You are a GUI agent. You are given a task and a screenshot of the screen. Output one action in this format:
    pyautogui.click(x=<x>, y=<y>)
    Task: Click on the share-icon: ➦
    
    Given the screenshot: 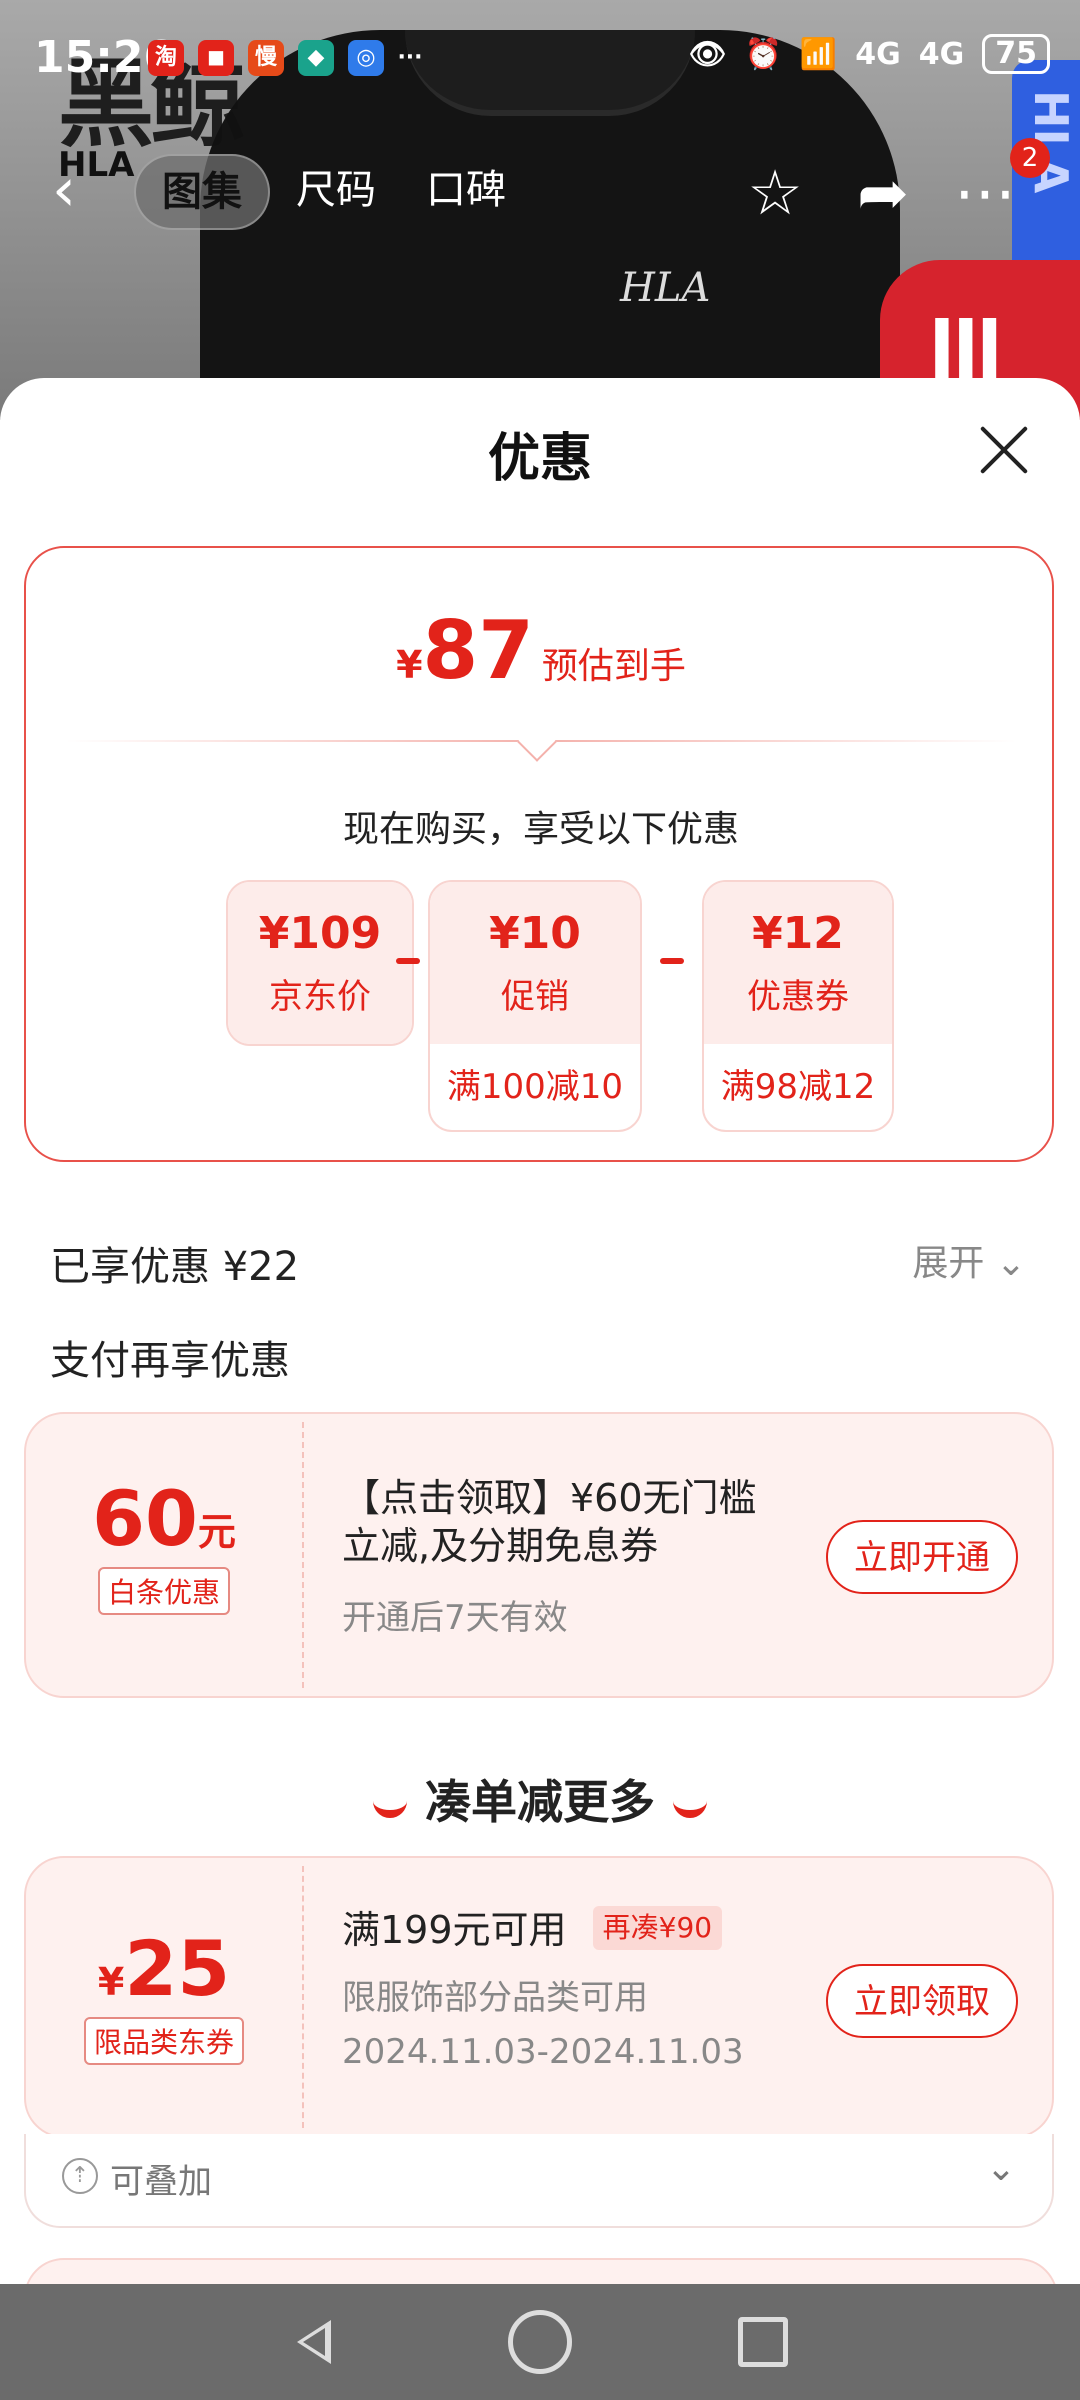 What is the action you would take?
    pyautogui.click(x=883, y=193)
    